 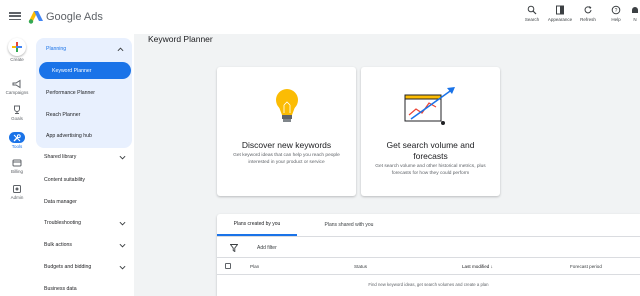 I want to click on filter-icon, so click(x=234, y=248).